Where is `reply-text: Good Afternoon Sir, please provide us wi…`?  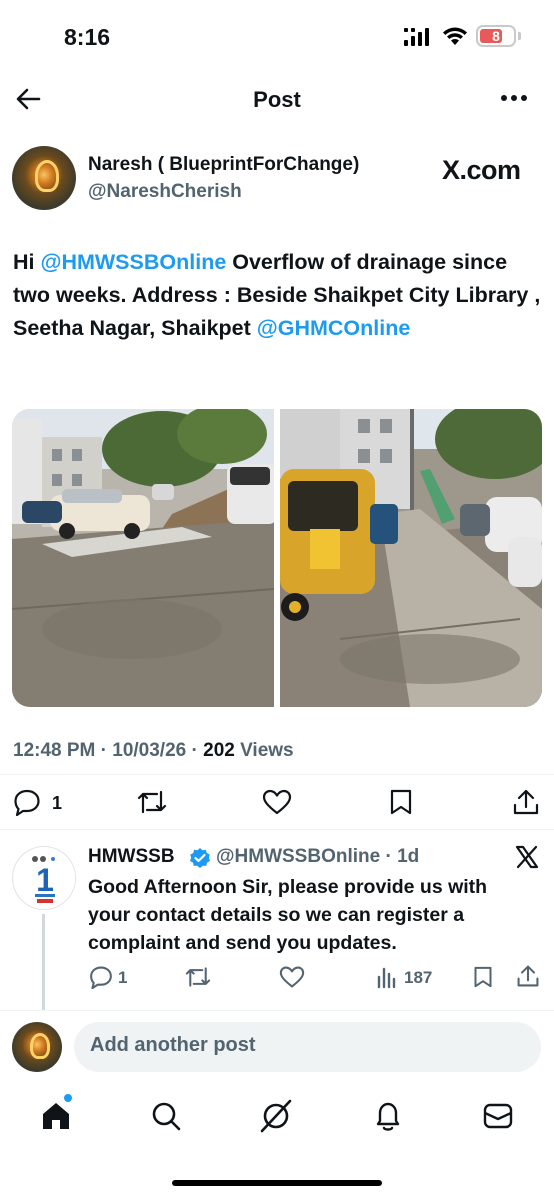
reply-text: Good Afternoon Sir, please provide us wi… is located at coordinates (288, 915).